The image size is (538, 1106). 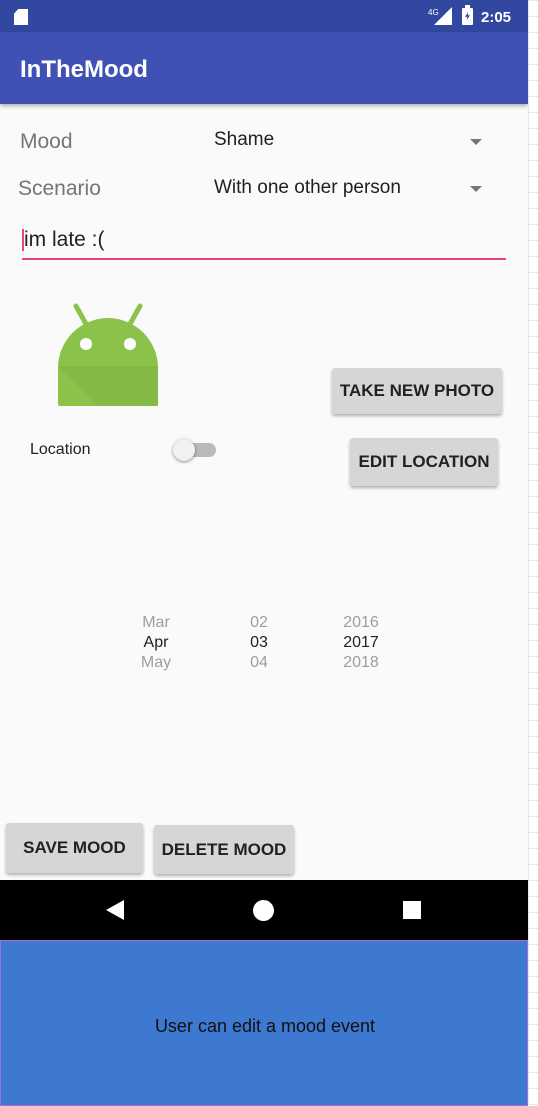 What do you see at coordinates (59, 188) in the screenshot?
I see `scenario-label: Scenario` at bounding box center [59, 188].